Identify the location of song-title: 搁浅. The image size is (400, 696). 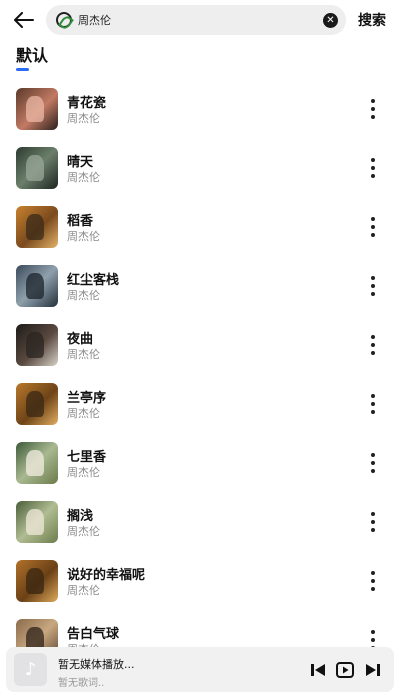
(80, 516).